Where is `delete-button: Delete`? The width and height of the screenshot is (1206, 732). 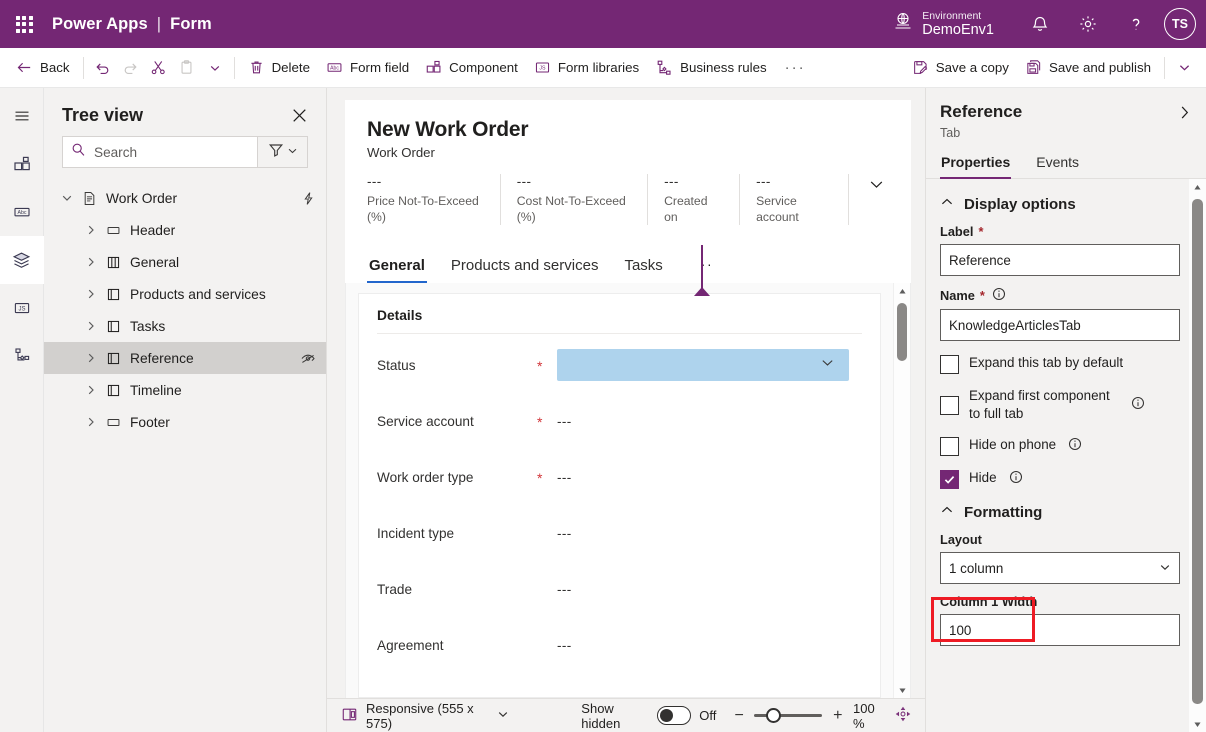
delete-button: Delete is located at coordinates (279, 68).